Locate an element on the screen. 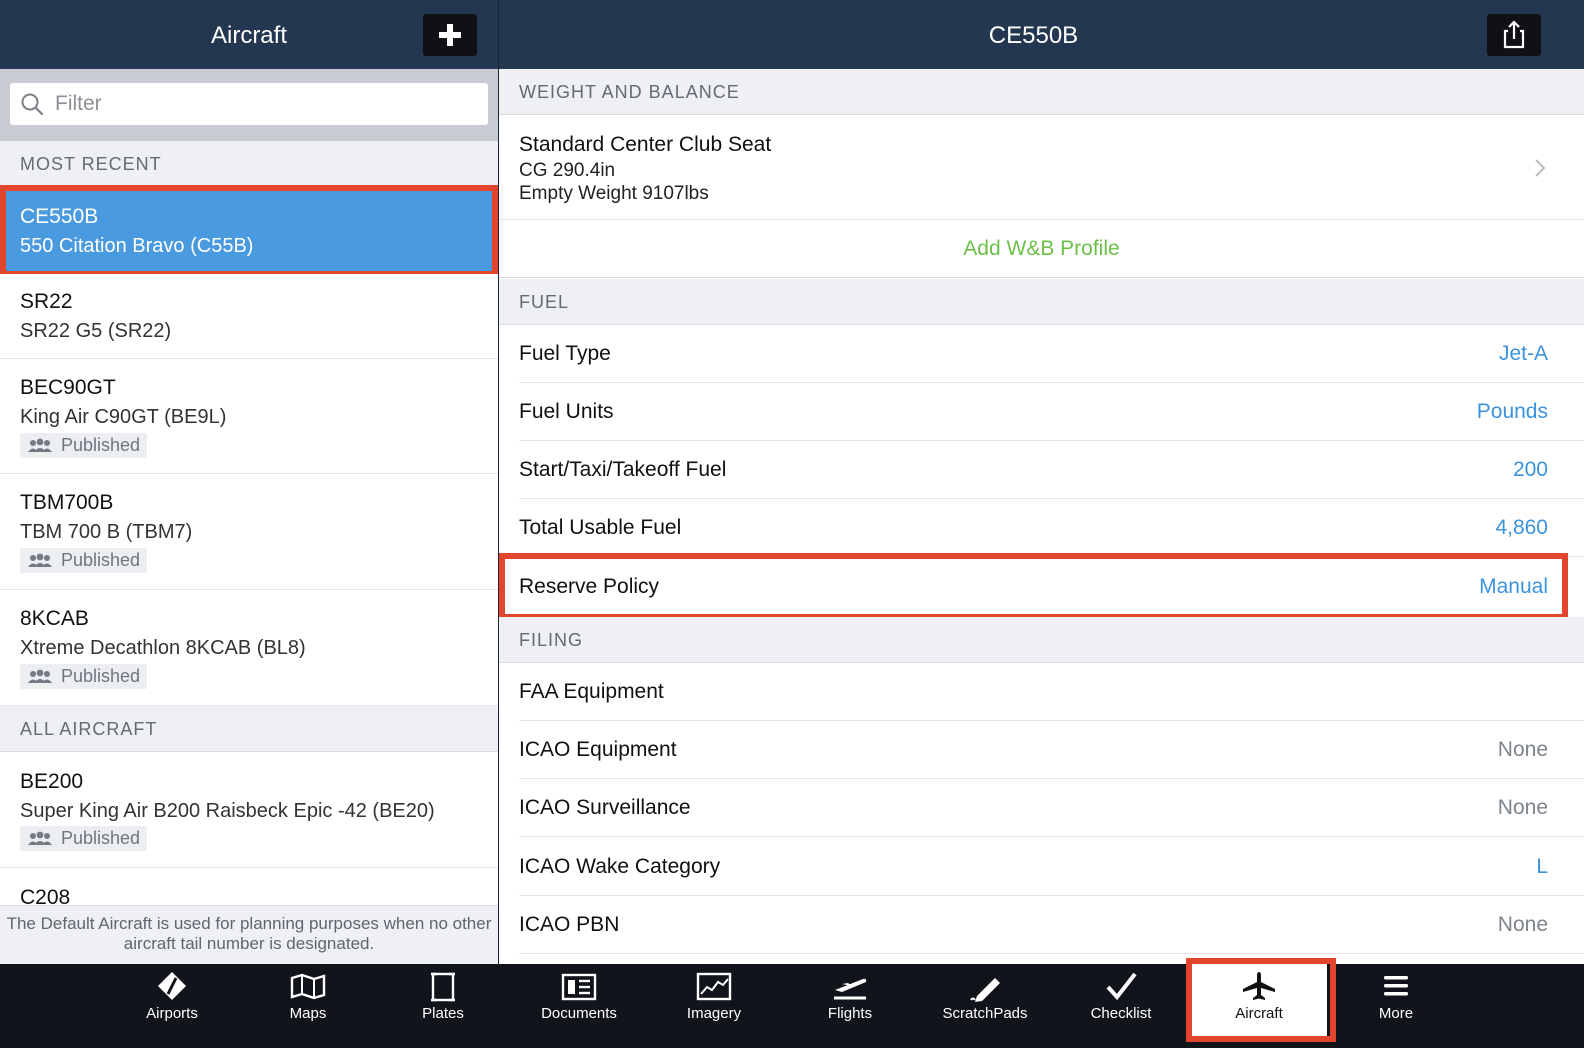  aircraft-tail: BEC90GT is located at coordinates (68, 387).